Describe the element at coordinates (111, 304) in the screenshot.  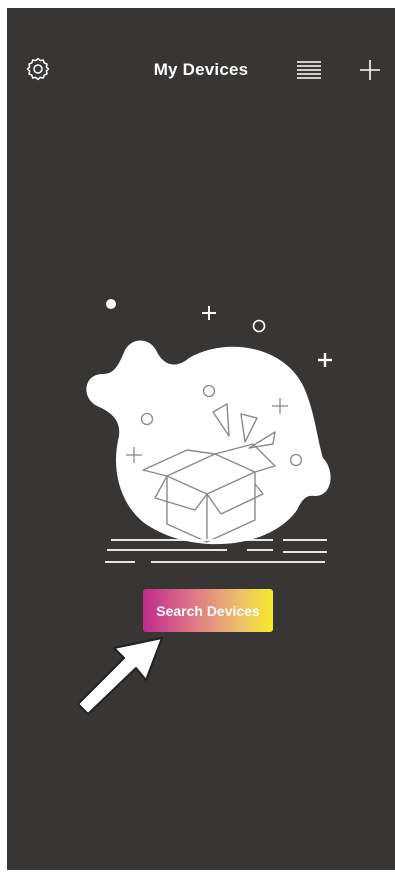
I see `dot-filled` at that location.